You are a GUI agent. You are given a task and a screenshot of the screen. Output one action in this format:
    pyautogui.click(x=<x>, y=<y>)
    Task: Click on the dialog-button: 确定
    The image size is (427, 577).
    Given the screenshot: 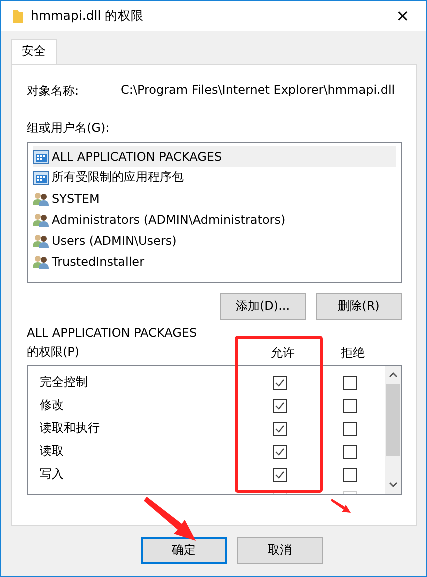 What is the action you would take?
    pyautogui.click(x=184, y=550)
    